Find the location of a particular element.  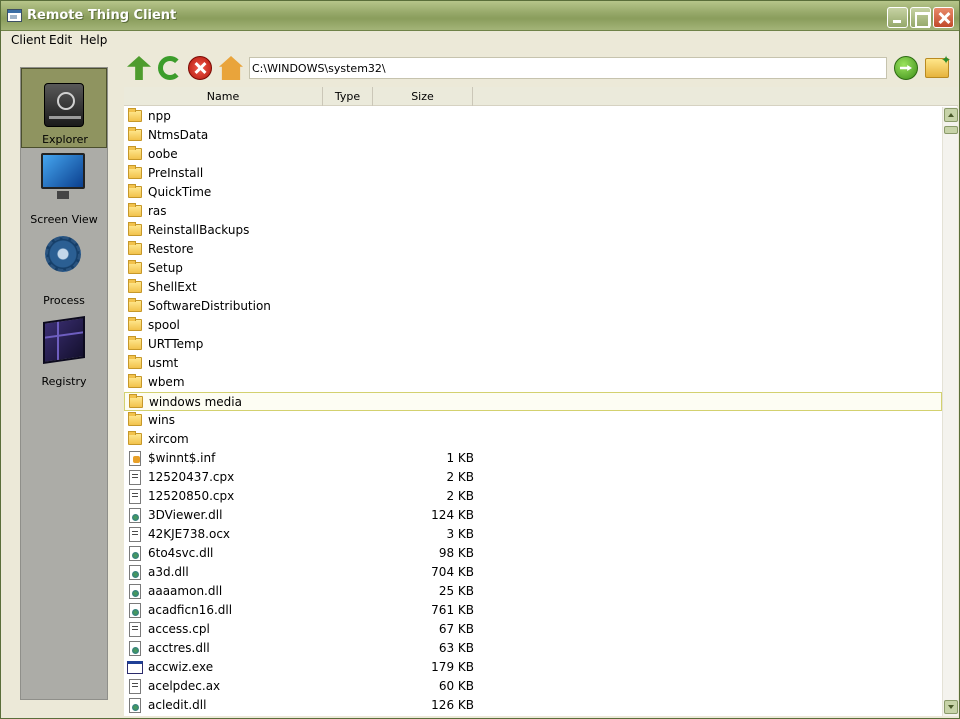

list-item: wbem is located at coordinates (533, 382).